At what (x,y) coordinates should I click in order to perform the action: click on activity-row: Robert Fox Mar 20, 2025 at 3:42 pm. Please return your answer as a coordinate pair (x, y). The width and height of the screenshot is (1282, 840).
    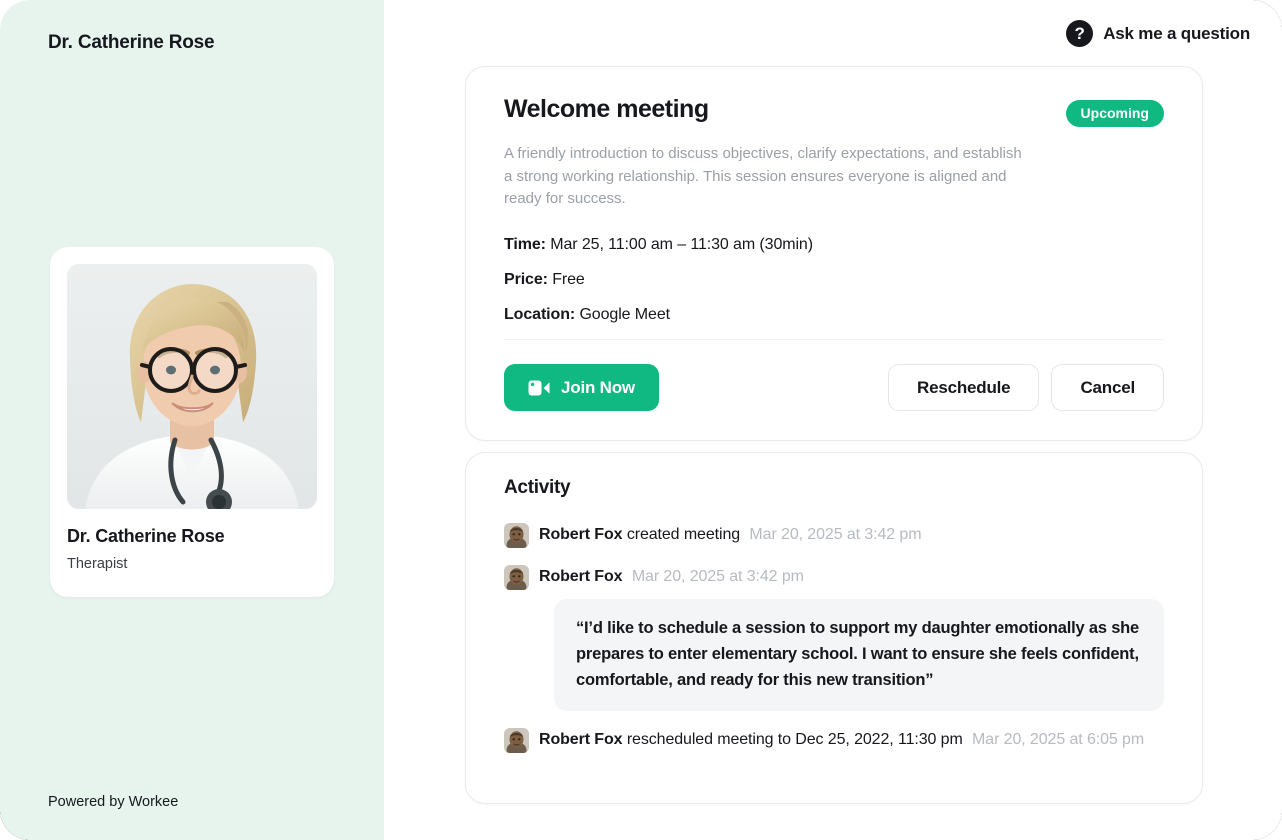
    Looking at the image, I should click on (834, 577).